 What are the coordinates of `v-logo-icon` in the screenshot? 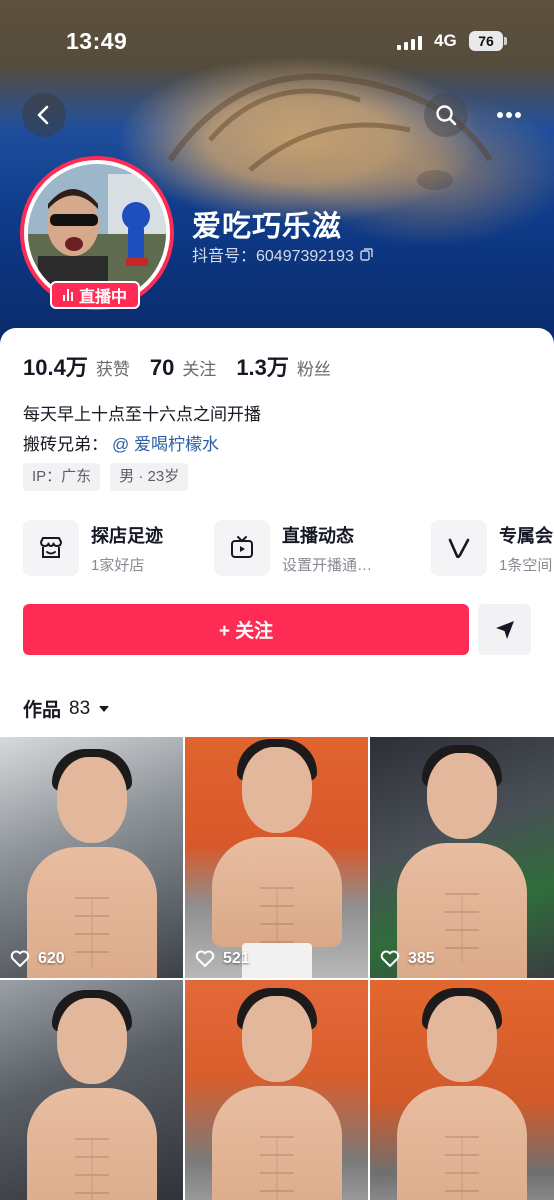 It's located at (459, 548).